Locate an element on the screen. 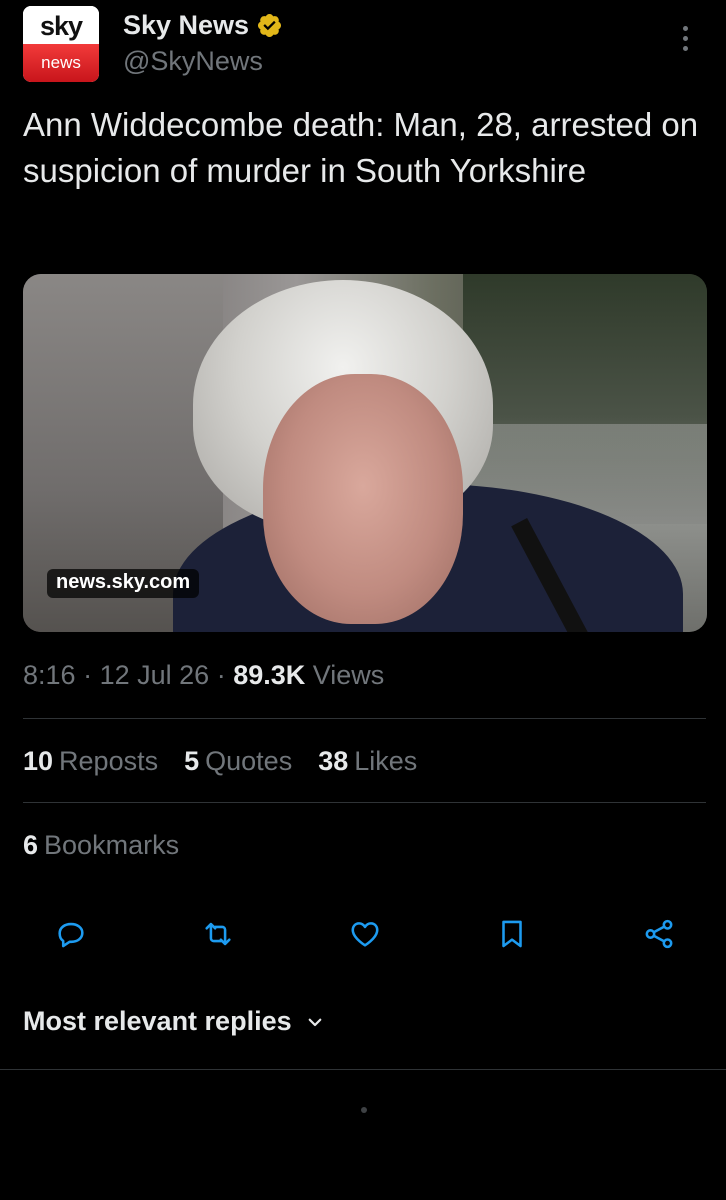  quotes-label: Quotes is located at coordinates (249, 761).